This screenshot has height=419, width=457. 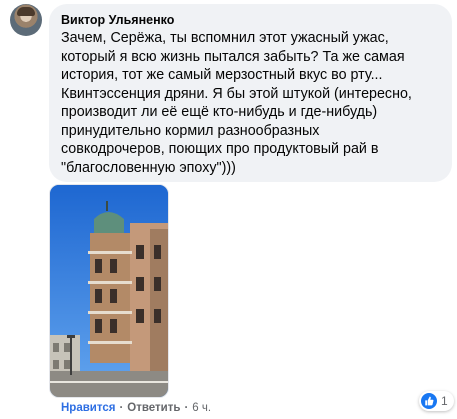 What do you see at coordinates (201, 408) in the screenshot?
I see `comment-timestamp: 6 ч.` at bounding box center [201, 408].